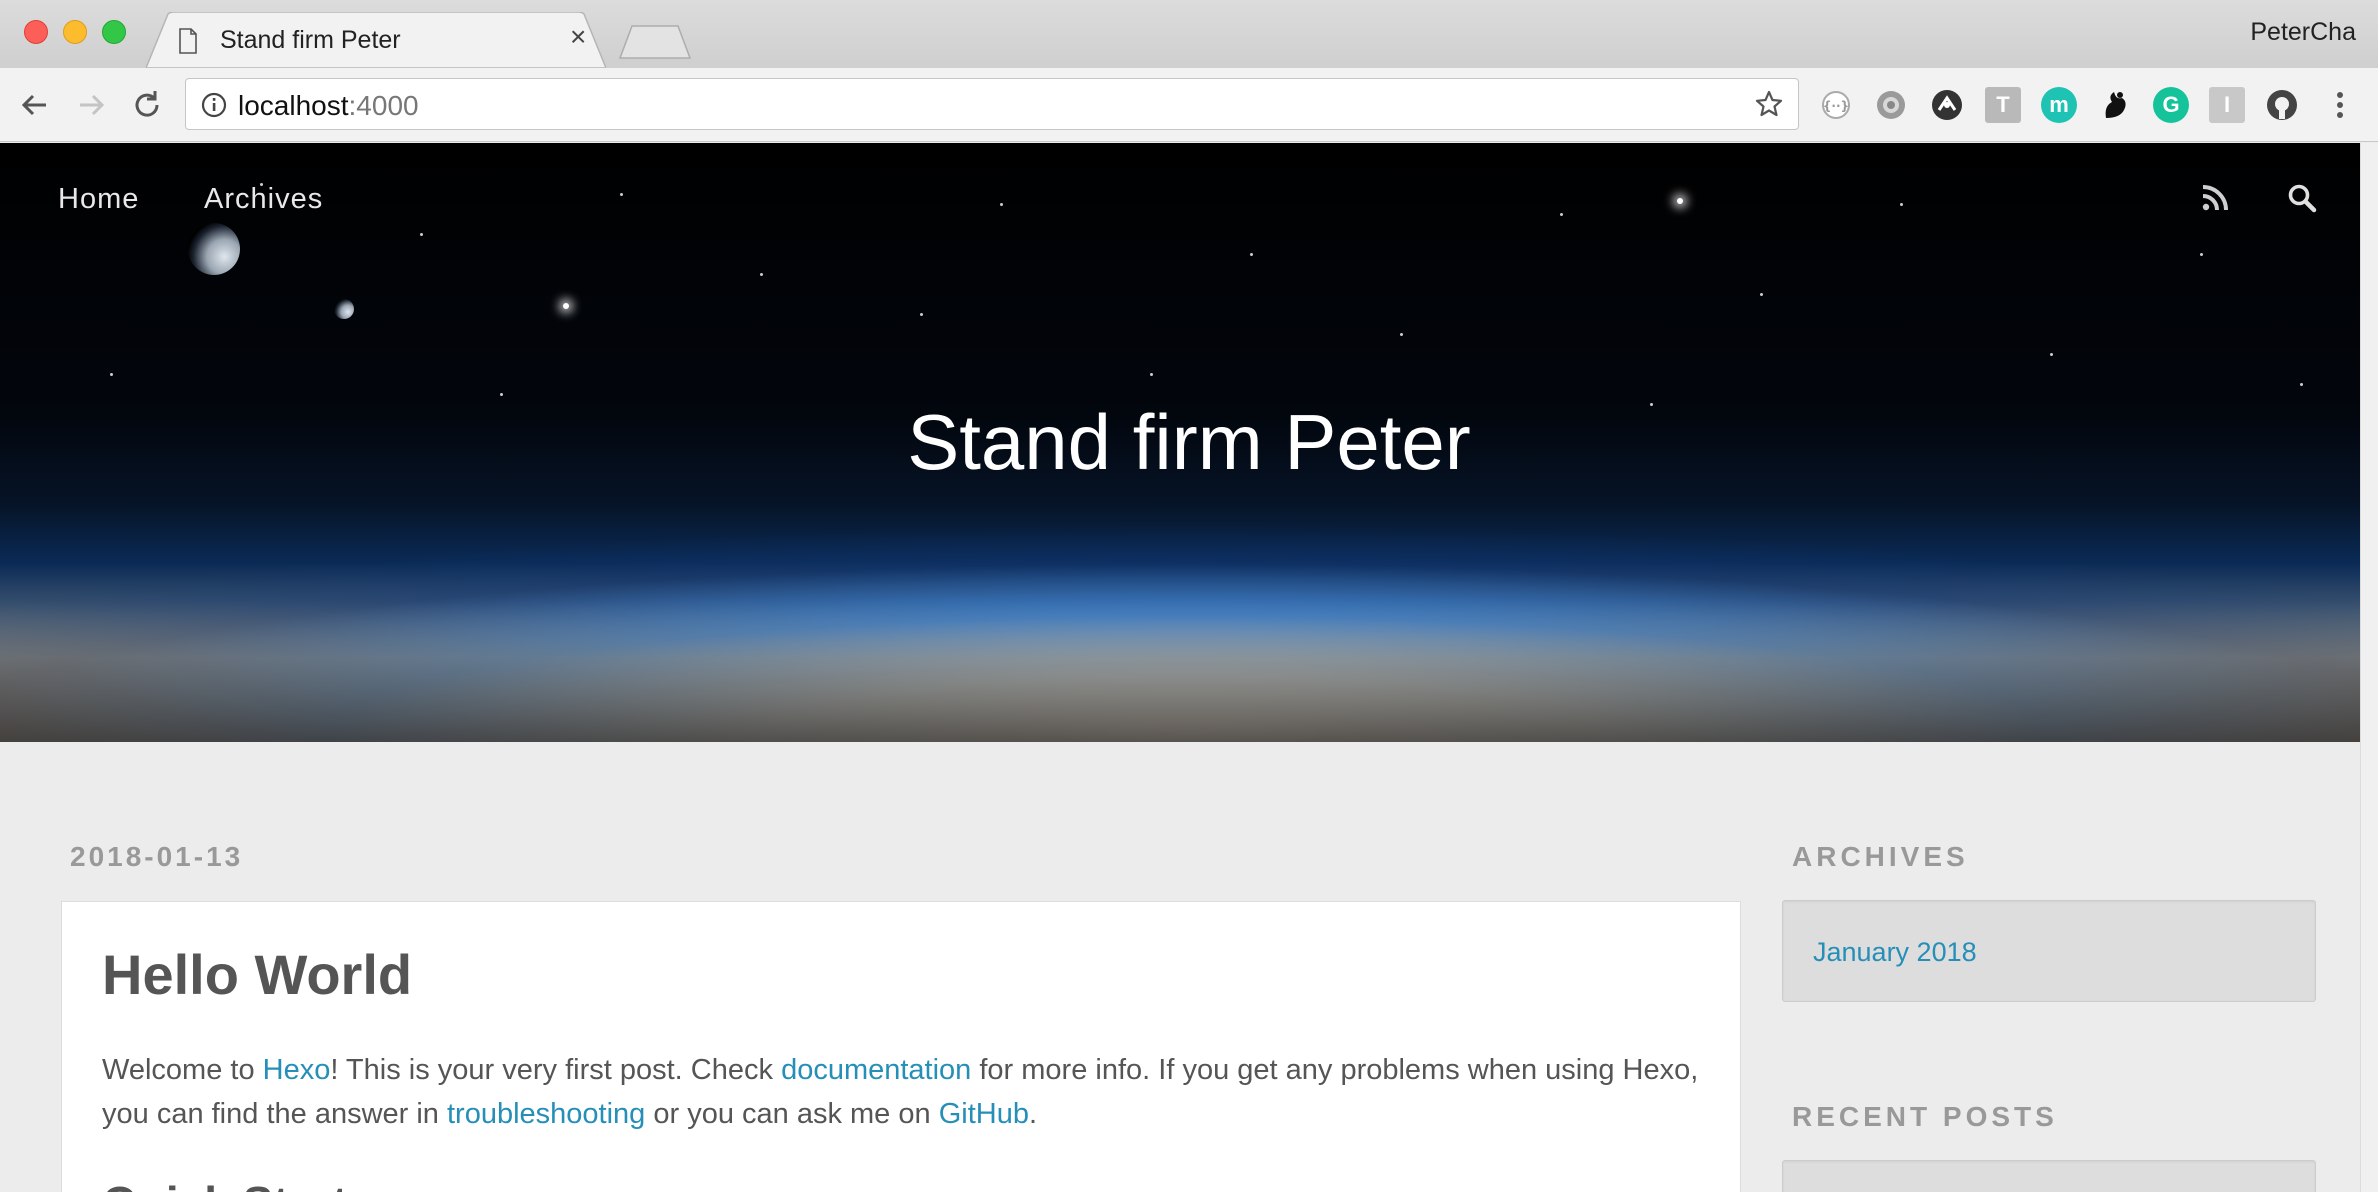  What do you see at coordinates (984, 1114) in the screenshot?
I see `github-link: GitHub` at bounding box center [984, 1114].